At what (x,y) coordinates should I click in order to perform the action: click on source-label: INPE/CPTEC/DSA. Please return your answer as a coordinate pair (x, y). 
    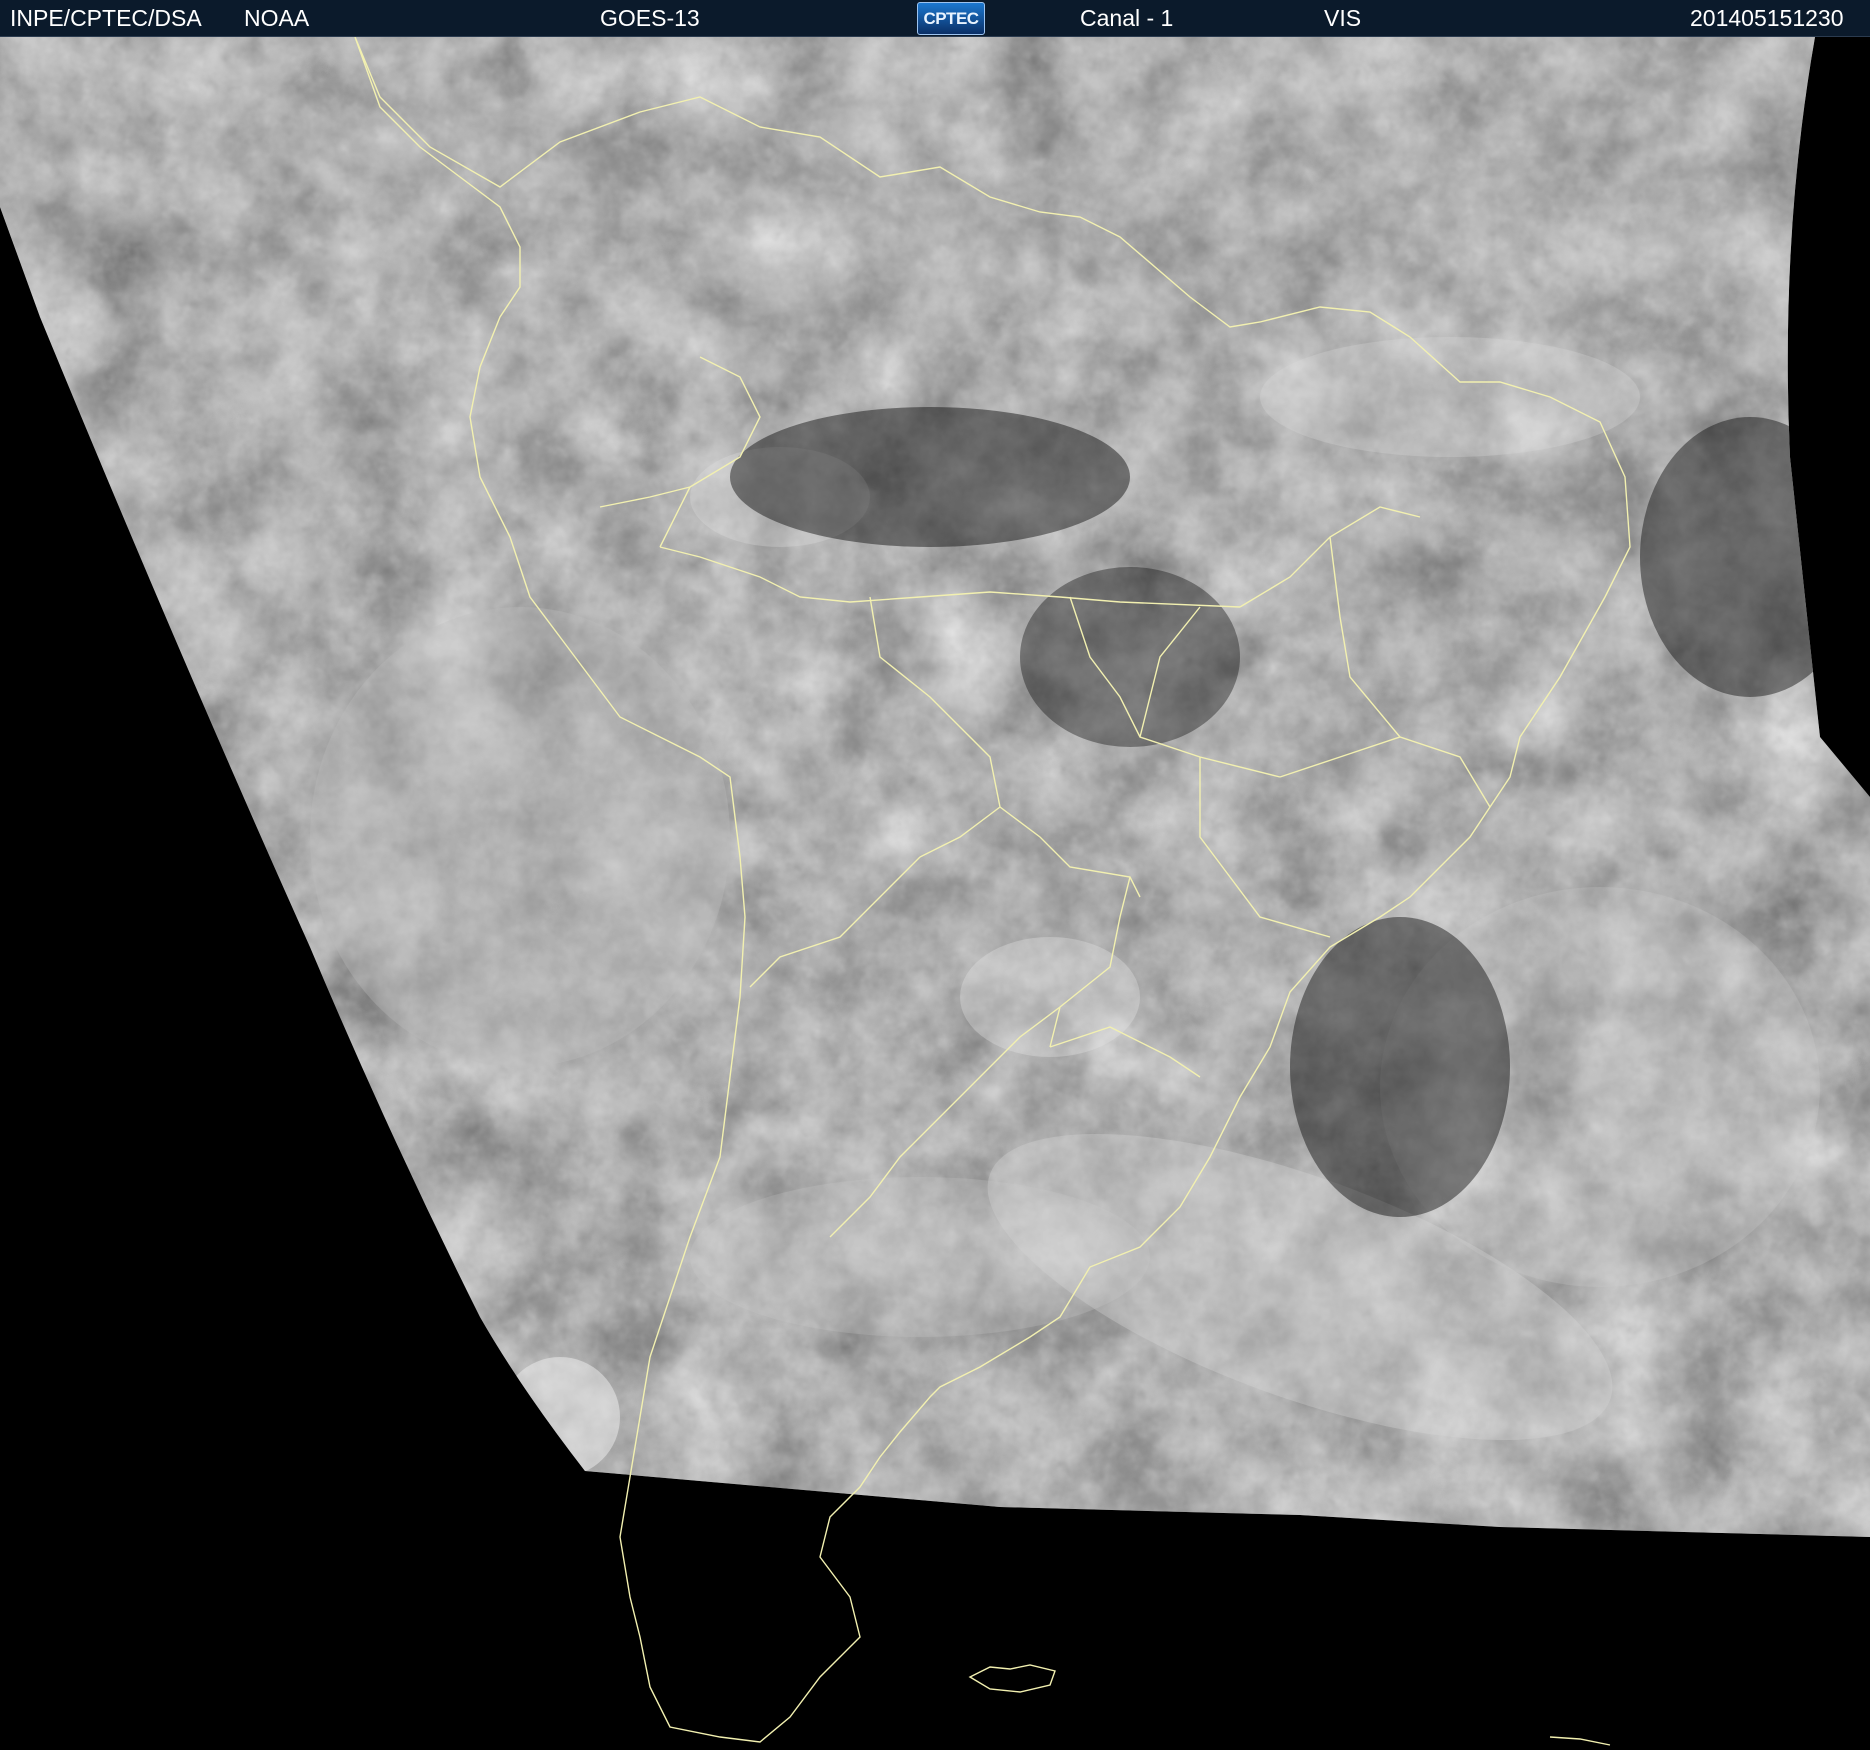
    Looking at the image, I should click on (106, 18).